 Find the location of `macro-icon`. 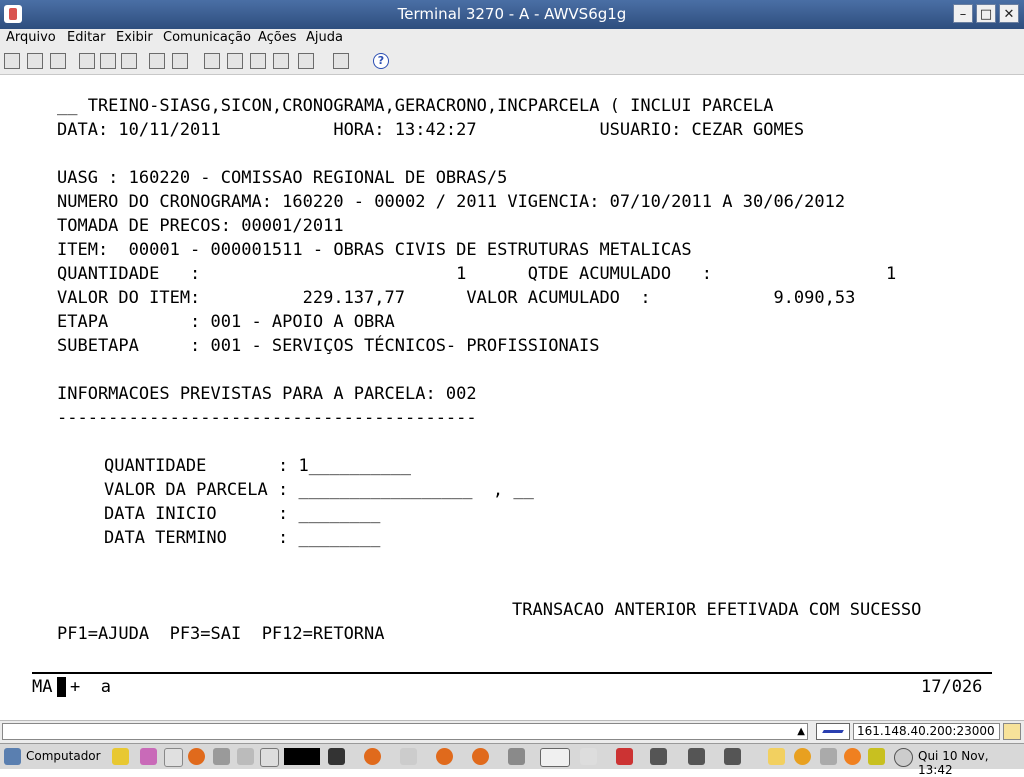

macro-icon is located at coordinates (157, 61).